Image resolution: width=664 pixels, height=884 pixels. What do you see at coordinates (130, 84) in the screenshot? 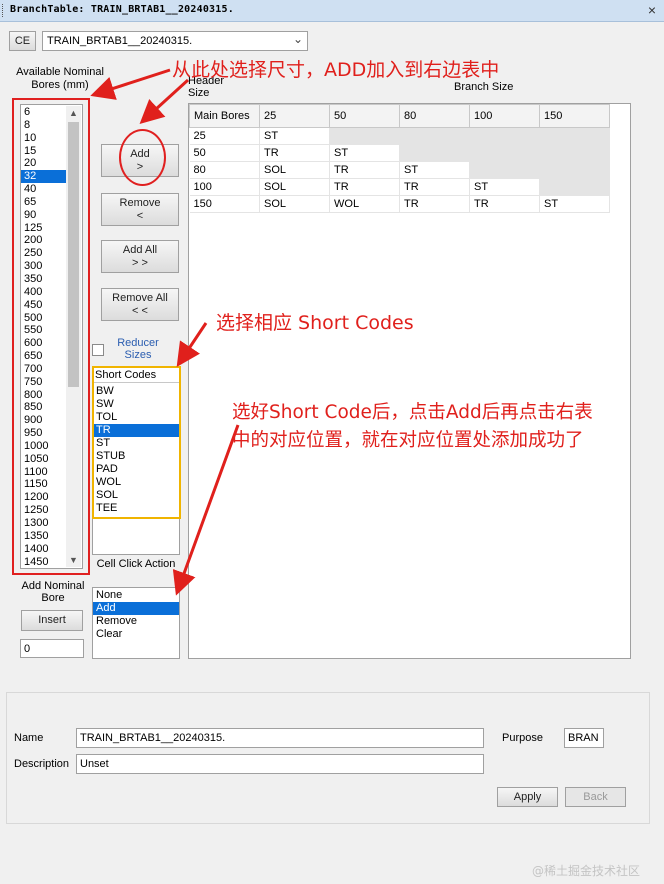
I see `arrow-to-bores` at bounding box center [130, 84].